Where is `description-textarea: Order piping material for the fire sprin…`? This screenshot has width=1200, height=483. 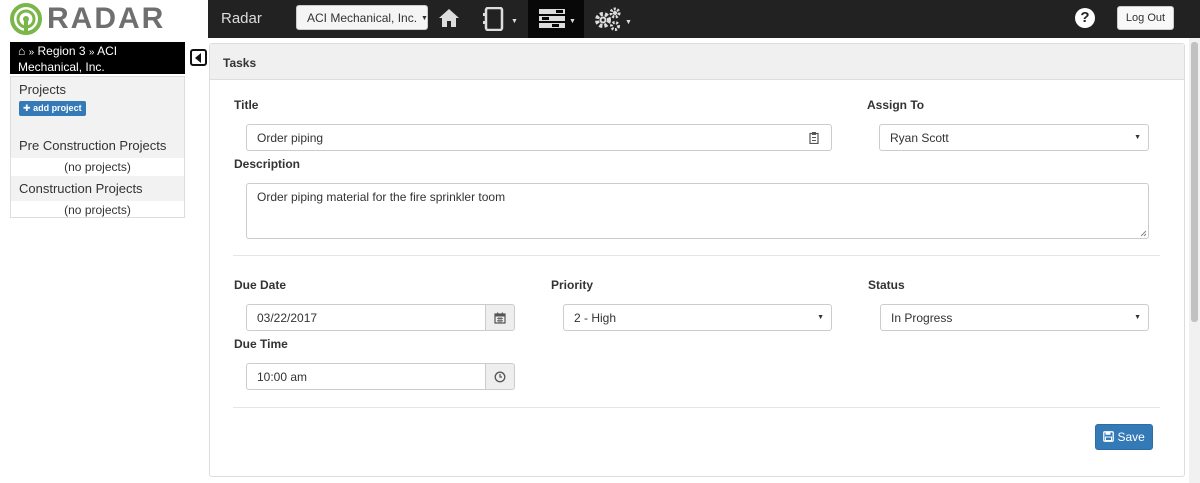 description-textarea: Order piping material for the fire sprin… is located at coordinates (697, 211).